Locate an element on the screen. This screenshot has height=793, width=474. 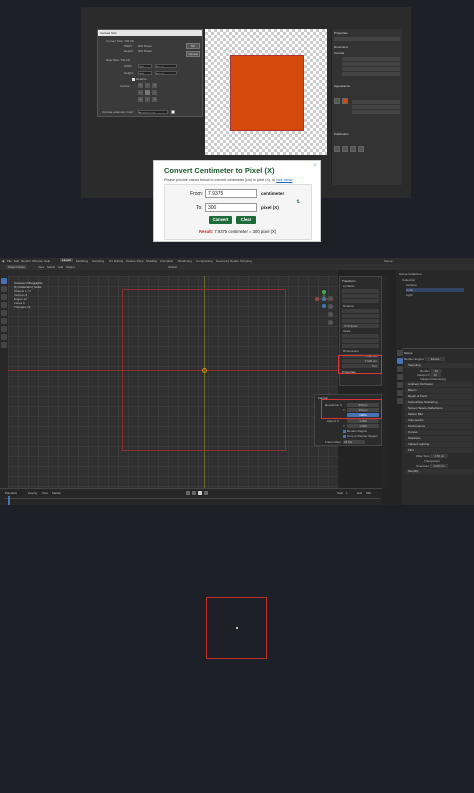
share-icon is located at coordinates (345, 149).